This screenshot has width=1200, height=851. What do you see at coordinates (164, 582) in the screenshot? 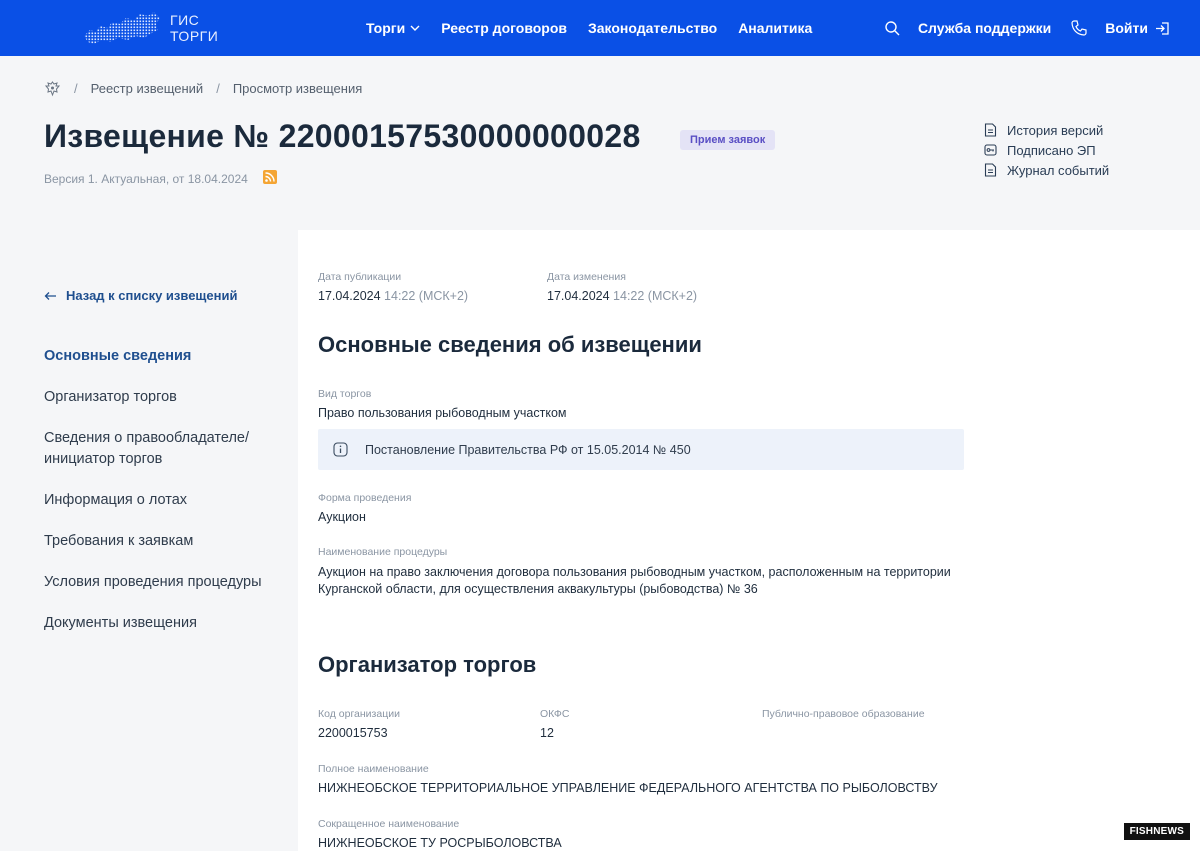
I see `menu-item-conditions: Условия проведения процедуры` at bounding box center [164, 582].